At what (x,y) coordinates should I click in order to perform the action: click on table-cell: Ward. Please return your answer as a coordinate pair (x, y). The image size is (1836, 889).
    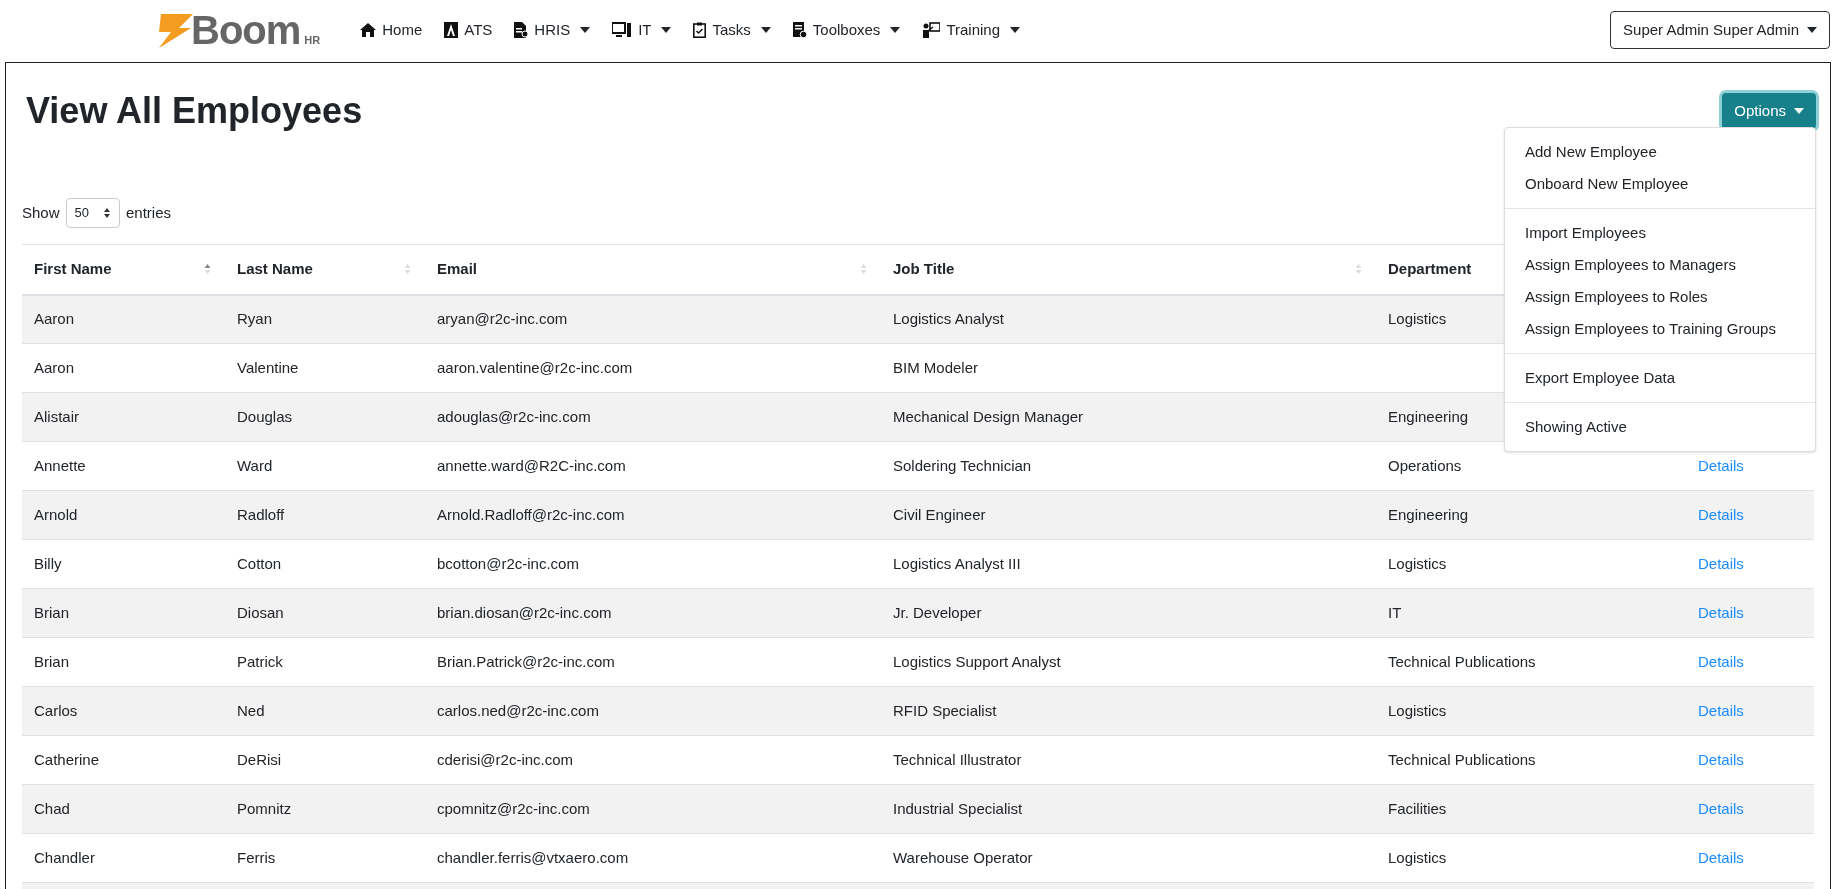
    Looking at the image, I should click on (255, 465).